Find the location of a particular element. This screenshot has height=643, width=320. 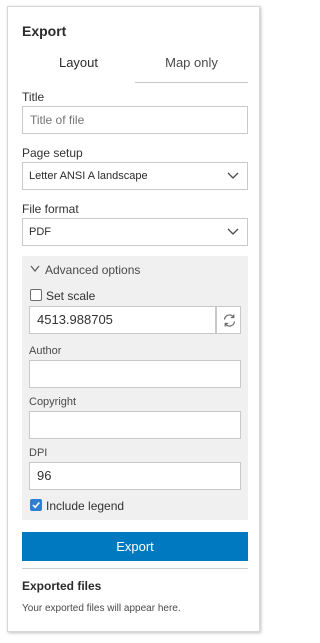

include-legend-checkbox is located at coordinates (36, 505).